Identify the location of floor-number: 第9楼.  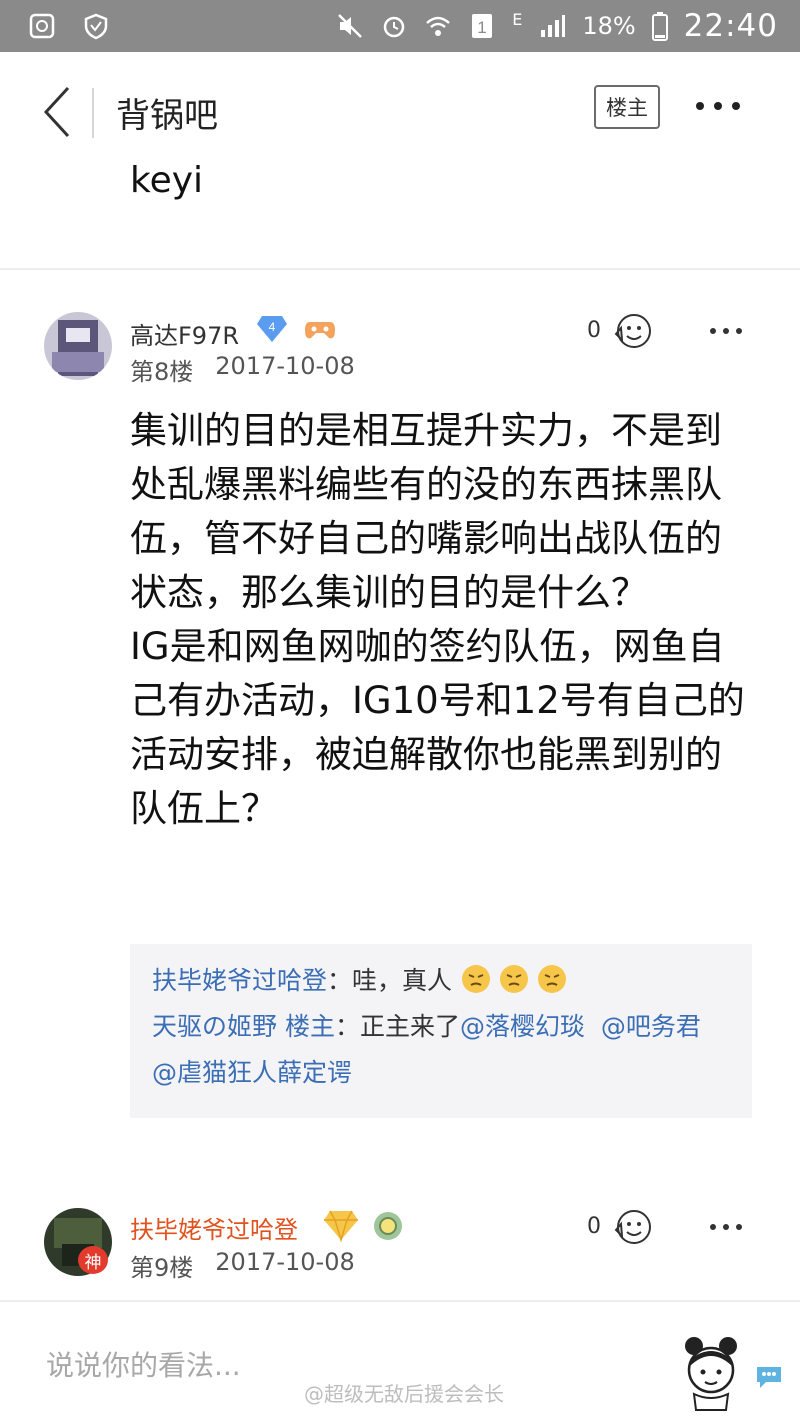
(162, 1268).